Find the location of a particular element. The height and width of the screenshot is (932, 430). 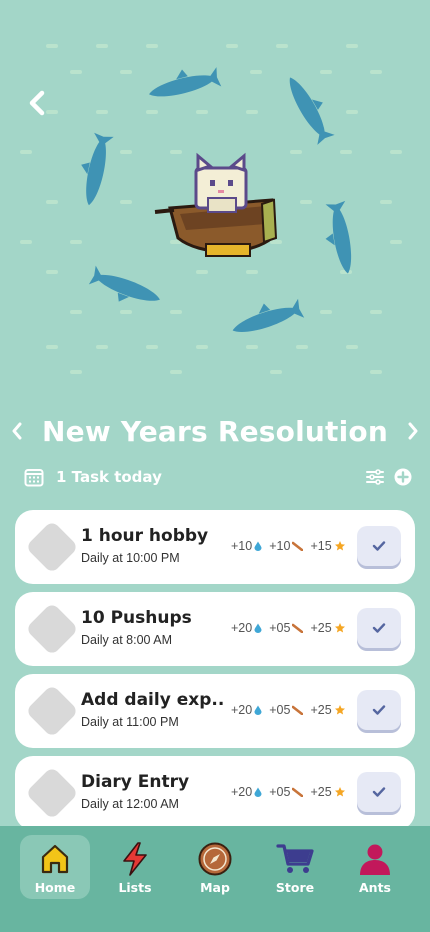

sliders-icon is located at coordinates (375, 477).